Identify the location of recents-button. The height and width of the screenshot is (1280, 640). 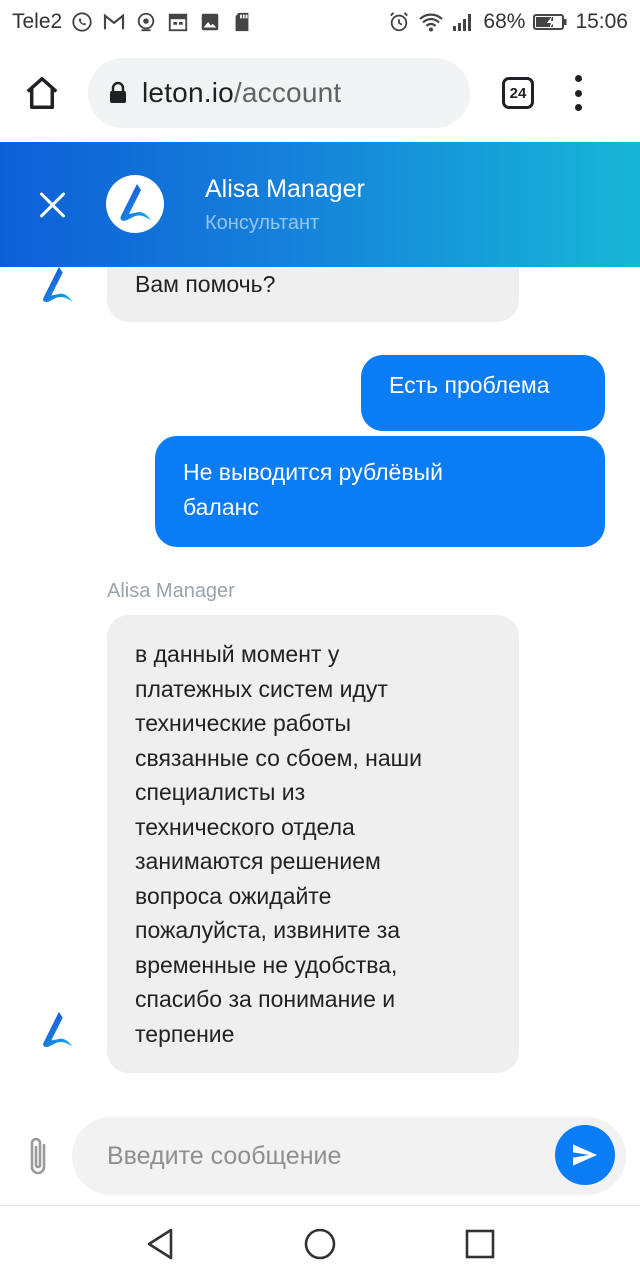
(480, 1244).